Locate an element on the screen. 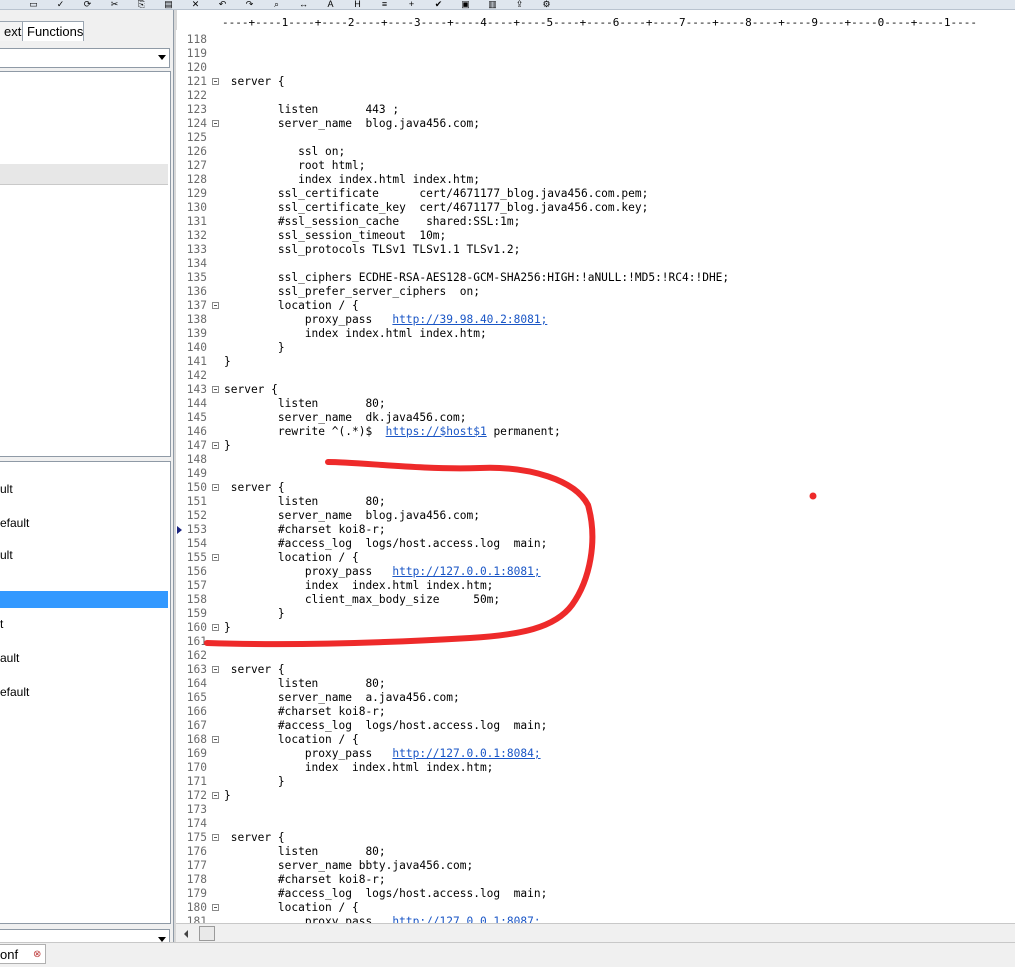 The width and height of the screenshot is (1015, 967). code-line: 150 server { is located at coordinates (595, 488).